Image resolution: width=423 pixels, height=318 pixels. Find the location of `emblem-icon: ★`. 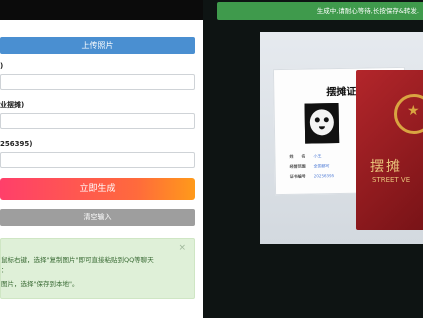

emblem-icon: ★ is located at coordinates (408, 114).